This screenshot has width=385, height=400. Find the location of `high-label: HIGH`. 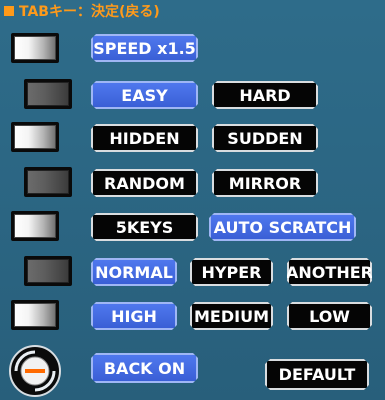

high-label: HIGH is located at coordinates (134, 316).